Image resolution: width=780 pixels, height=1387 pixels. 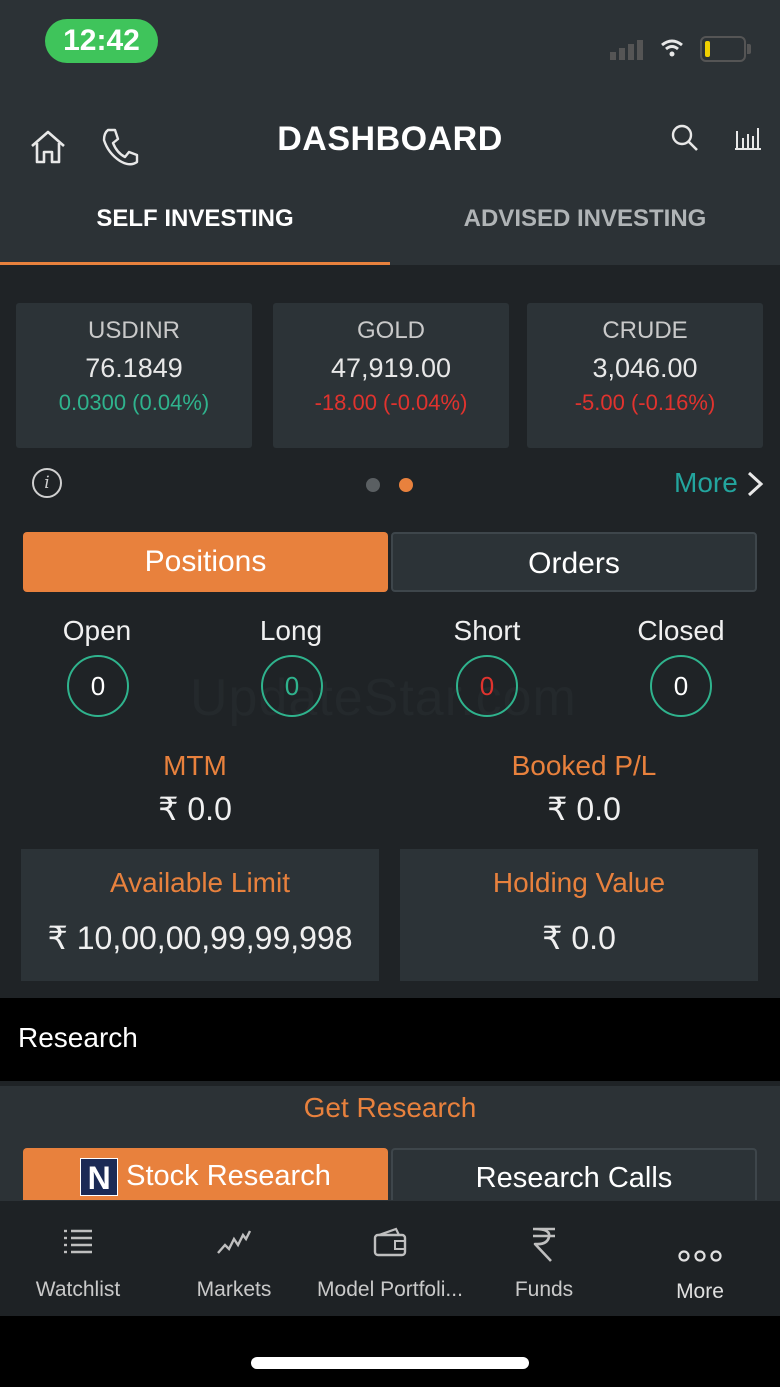 I want to click on ticker-change: 0.0300 (0.04%), so click(x=134, y=402).